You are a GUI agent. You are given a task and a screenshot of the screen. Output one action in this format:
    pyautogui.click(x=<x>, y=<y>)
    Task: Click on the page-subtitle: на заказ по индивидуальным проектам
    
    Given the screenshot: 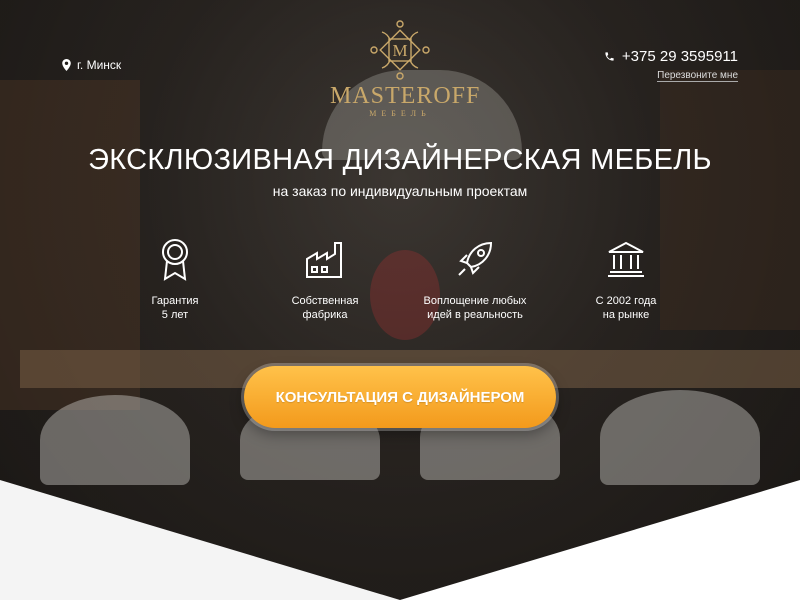 What is the action you would take?
    pyautogui.click(x=400, y=191)
    